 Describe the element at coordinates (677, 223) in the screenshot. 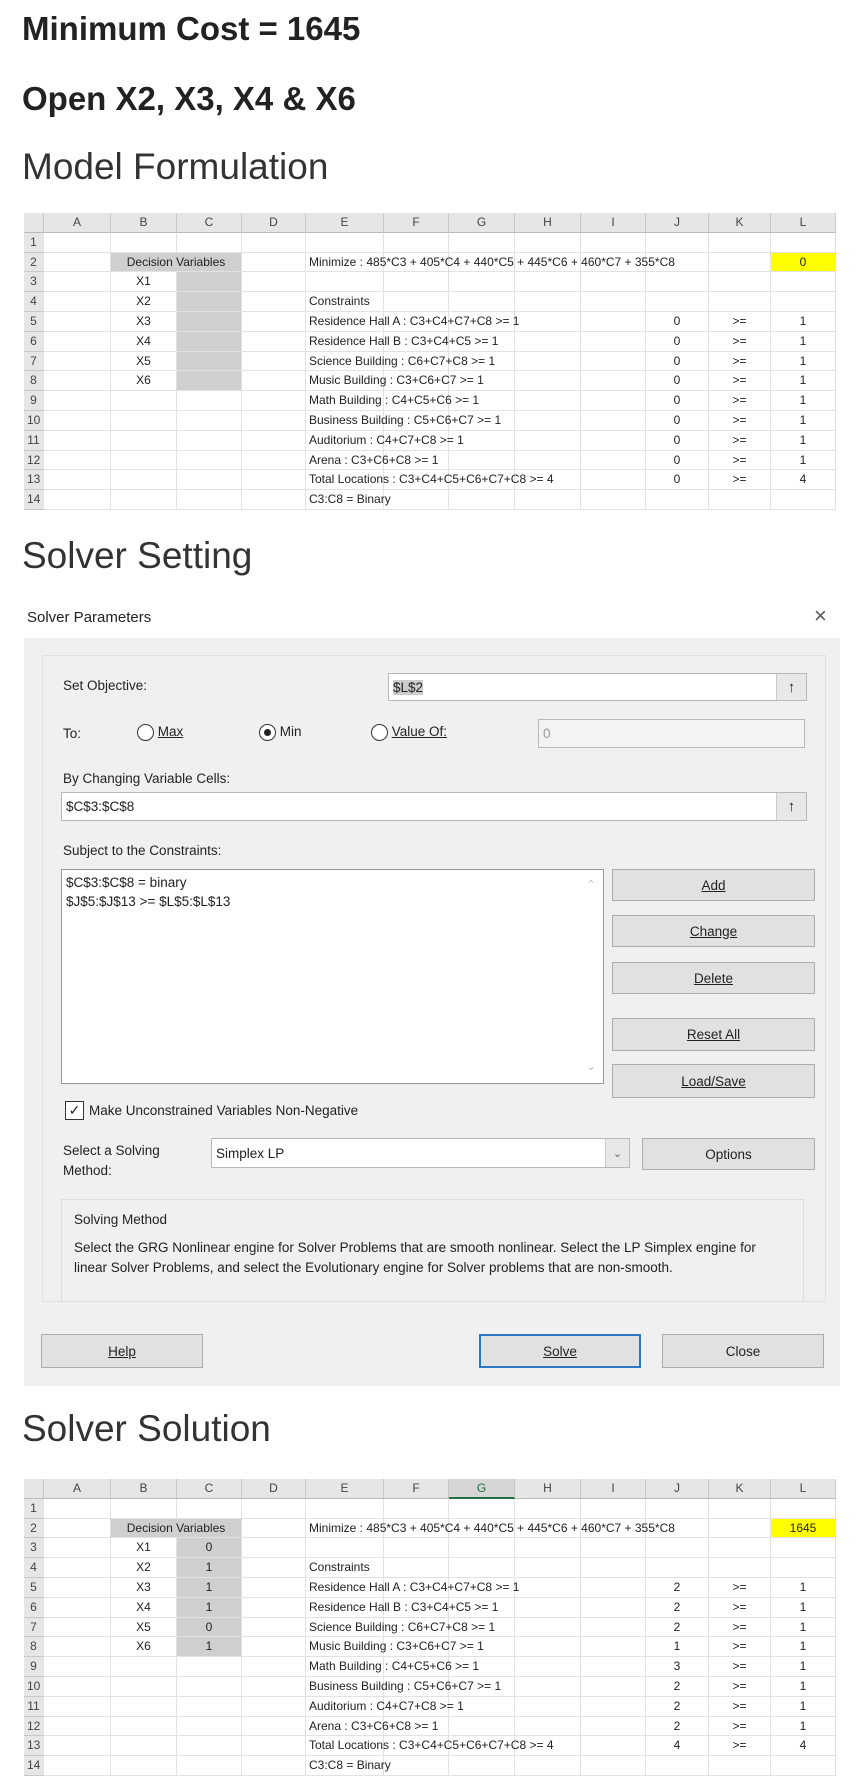

I see `column-header-J: J` at that location.